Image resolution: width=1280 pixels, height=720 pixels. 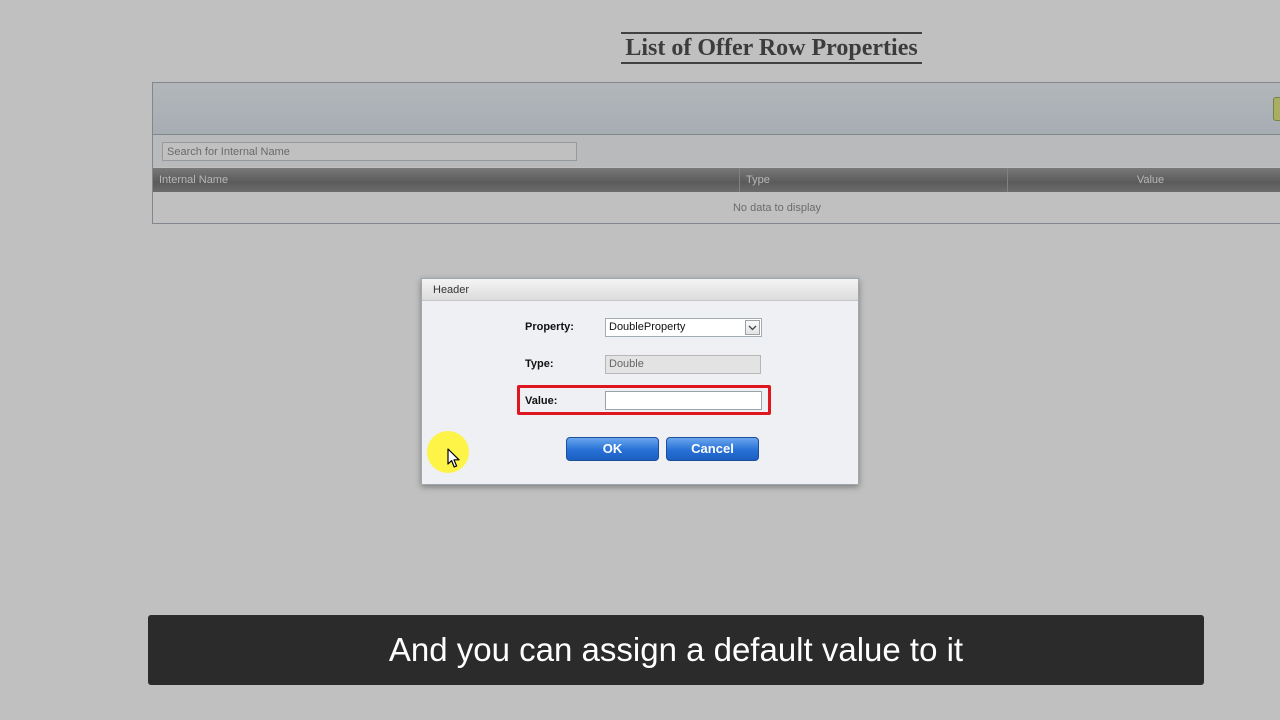 I want to click on property-label: Property:, so click(x=549, y=327).